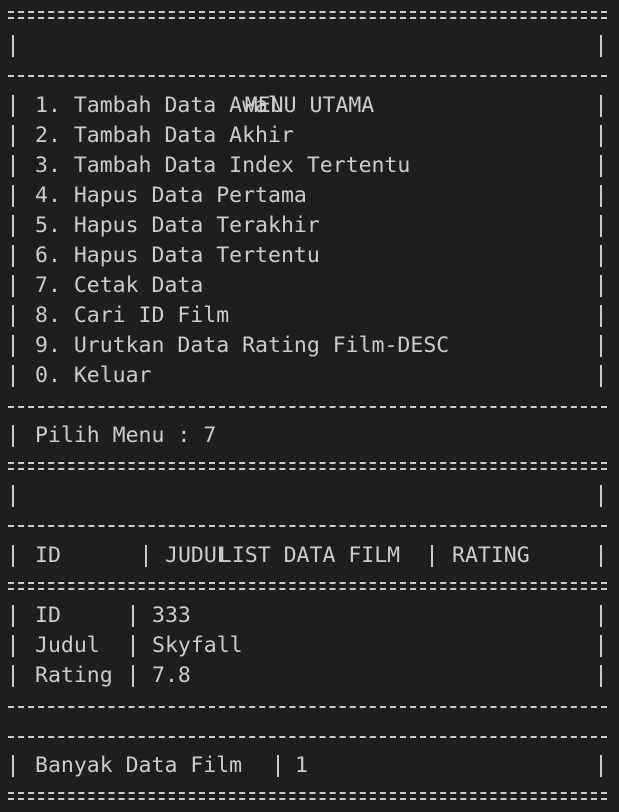  I want to click on list-title-row: LIST DATA FILM, so click(309, 524).